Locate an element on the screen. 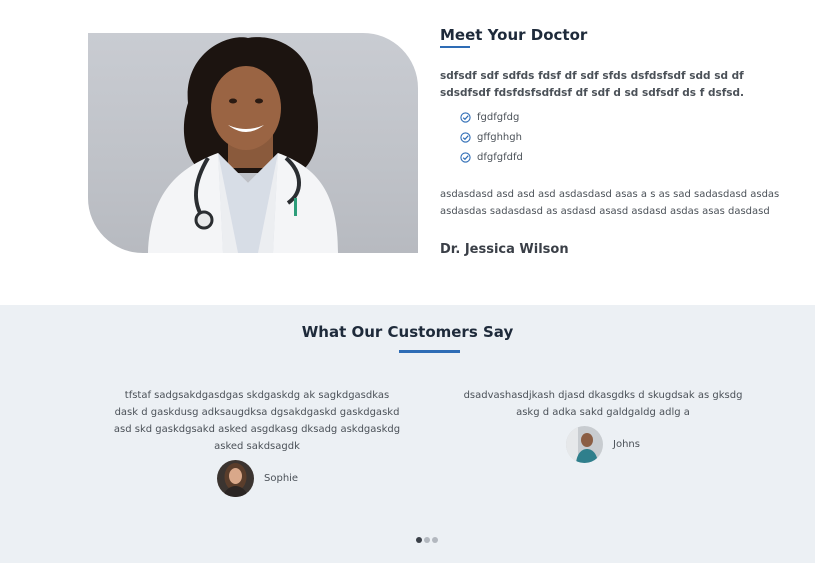  doctor-checklist: fgdfgfdg gffghhgh dfgfgfdfd is located at coordinates (620, 137).